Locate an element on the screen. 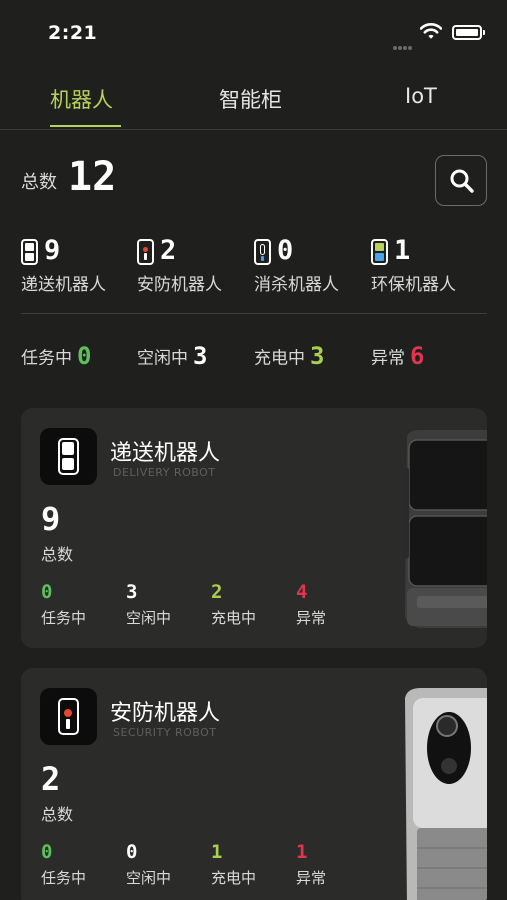 The width and height of the screenshot is (507, 900). status-bar: 2:21 is located at coordinates (253, 32).